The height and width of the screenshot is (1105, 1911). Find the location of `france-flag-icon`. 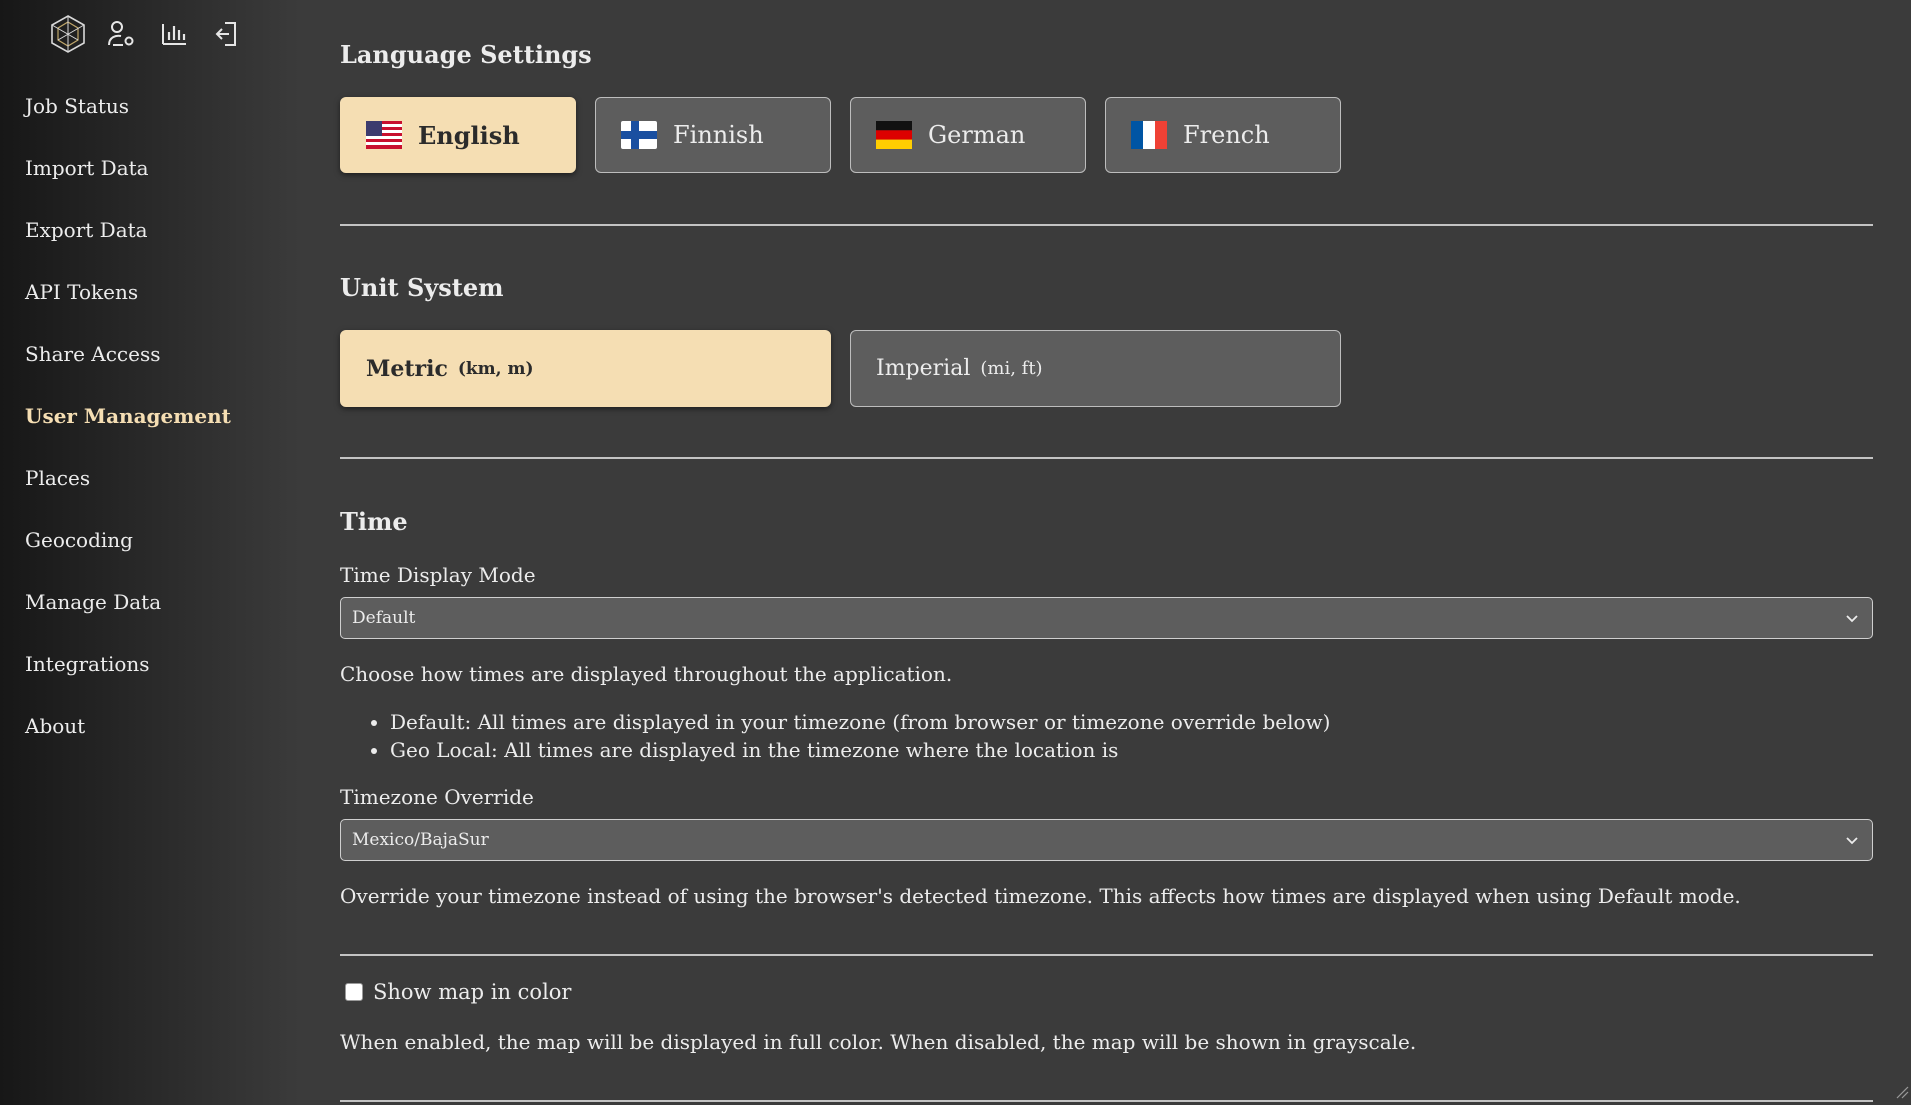

france-flag-icon is located at coordinates (1149, 135).